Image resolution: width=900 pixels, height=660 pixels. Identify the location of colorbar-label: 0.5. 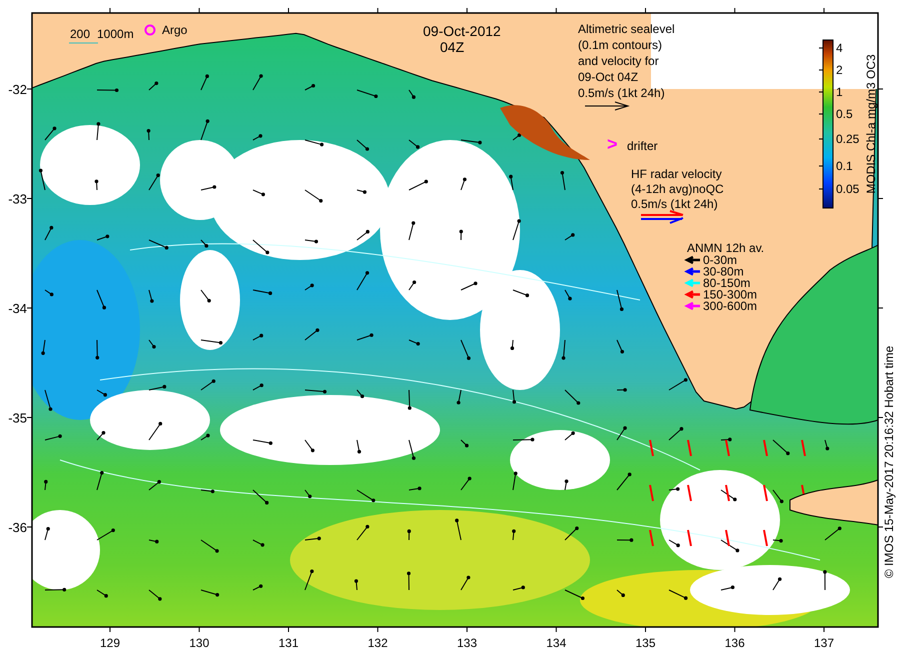
(844, 114).